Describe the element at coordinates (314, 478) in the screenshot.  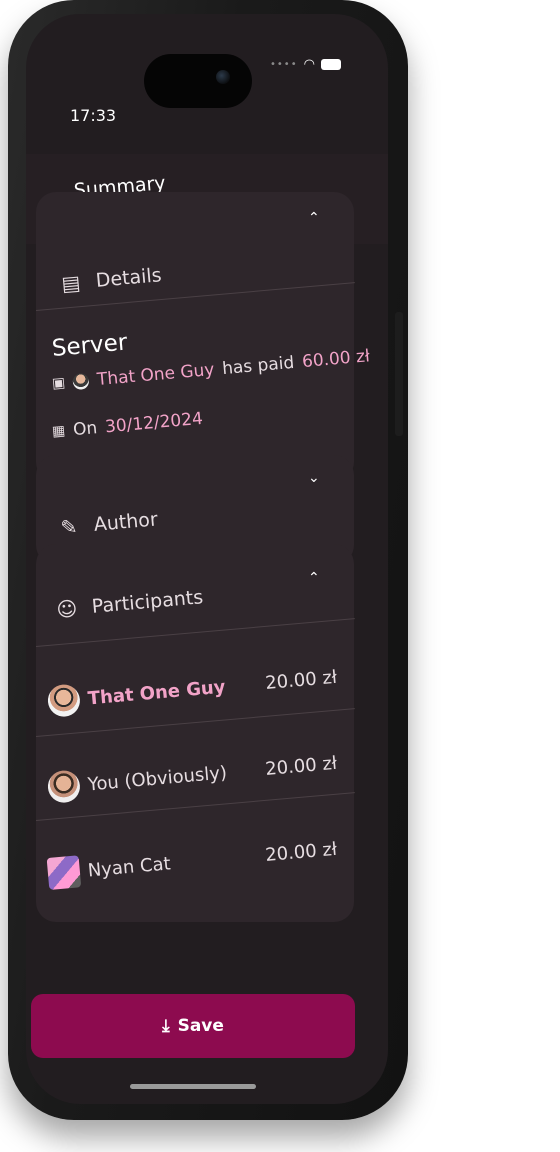
I see `chevron-down-icon: ⌄` at that location.